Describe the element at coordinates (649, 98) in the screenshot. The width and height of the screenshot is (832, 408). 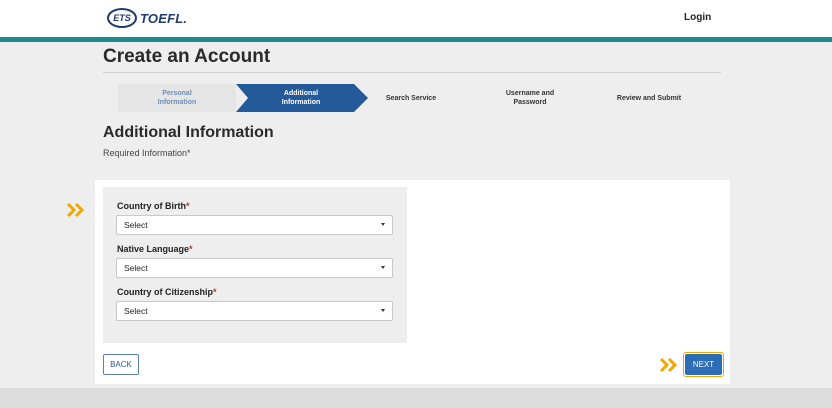
I see `step-review-and-submit: Review and Submit` at that location.